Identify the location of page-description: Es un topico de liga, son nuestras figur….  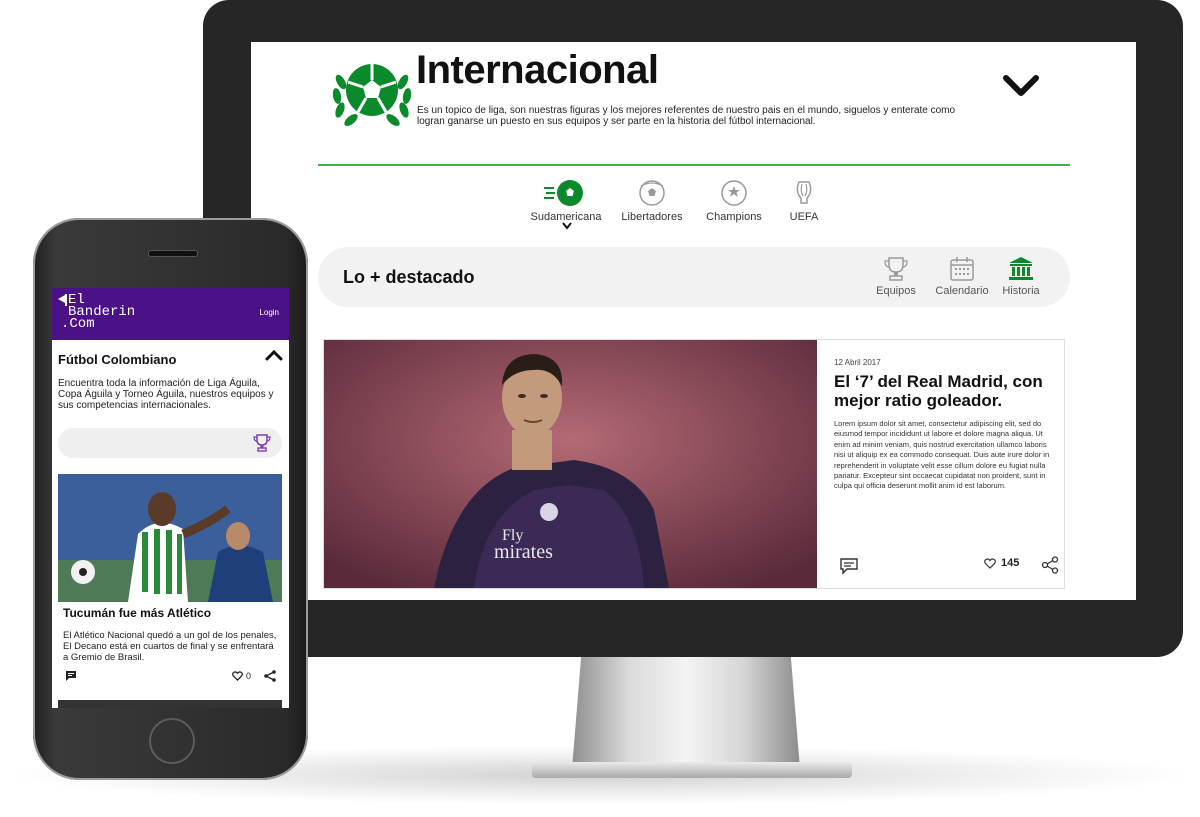
(686, 116).